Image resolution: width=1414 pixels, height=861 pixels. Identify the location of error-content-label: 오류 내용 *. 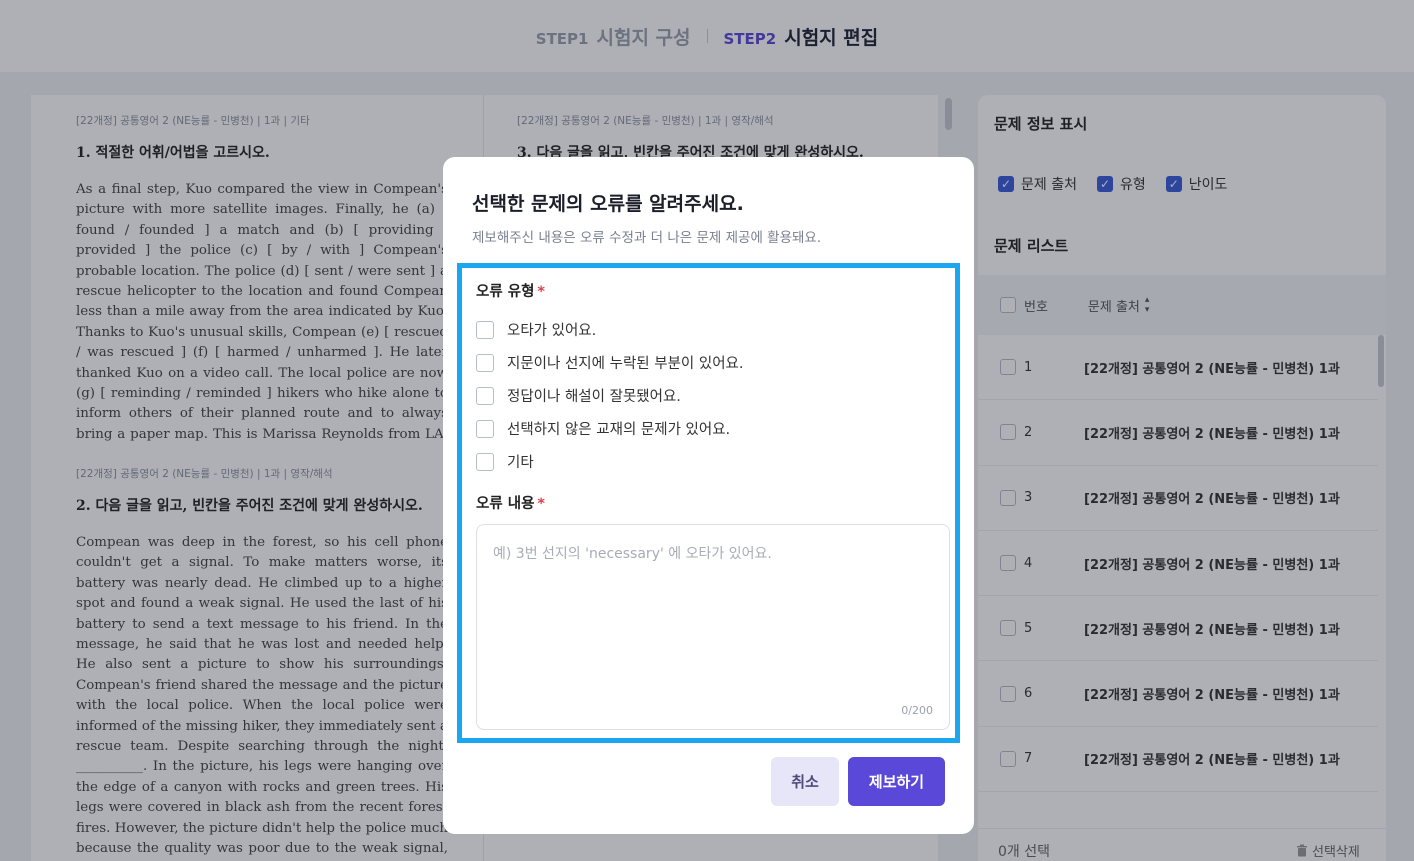
(510, 502).